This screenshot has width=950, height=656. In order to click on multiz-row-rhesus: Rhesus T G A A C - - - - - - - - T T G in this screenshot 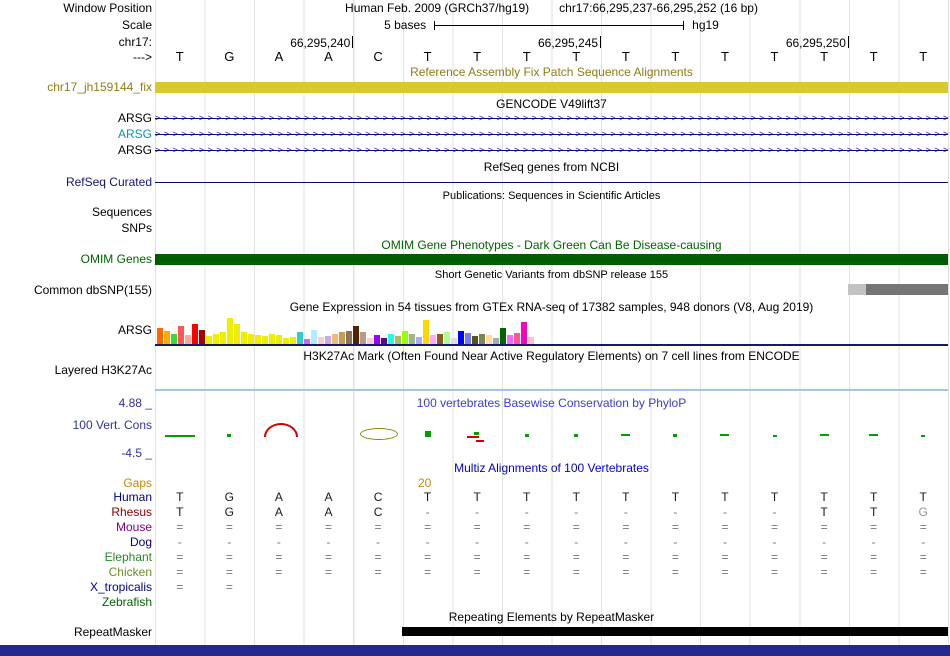, I will do `click(475, 512)`.